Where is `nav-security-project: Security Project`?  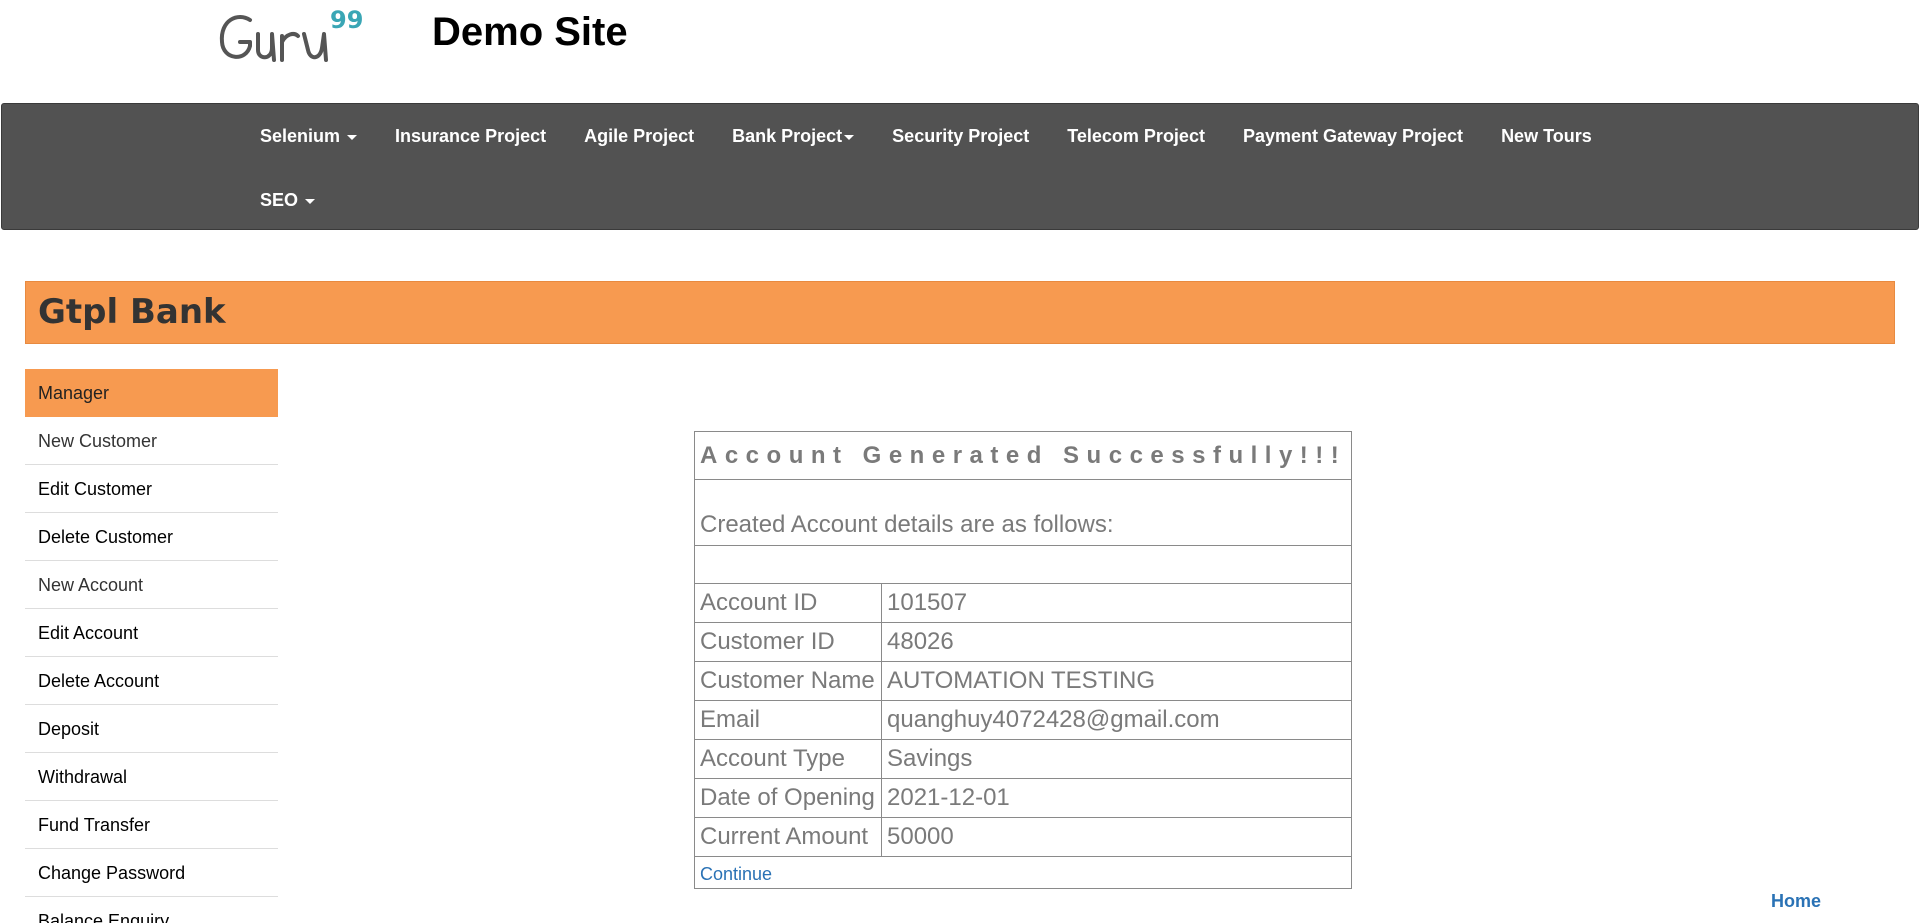
nav-security-project: Security Project is located at coordinates (960, 136).